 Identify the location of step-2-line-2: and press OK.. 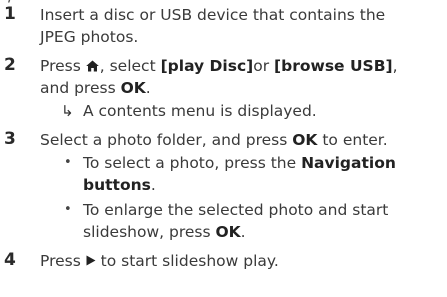
(95, 88).